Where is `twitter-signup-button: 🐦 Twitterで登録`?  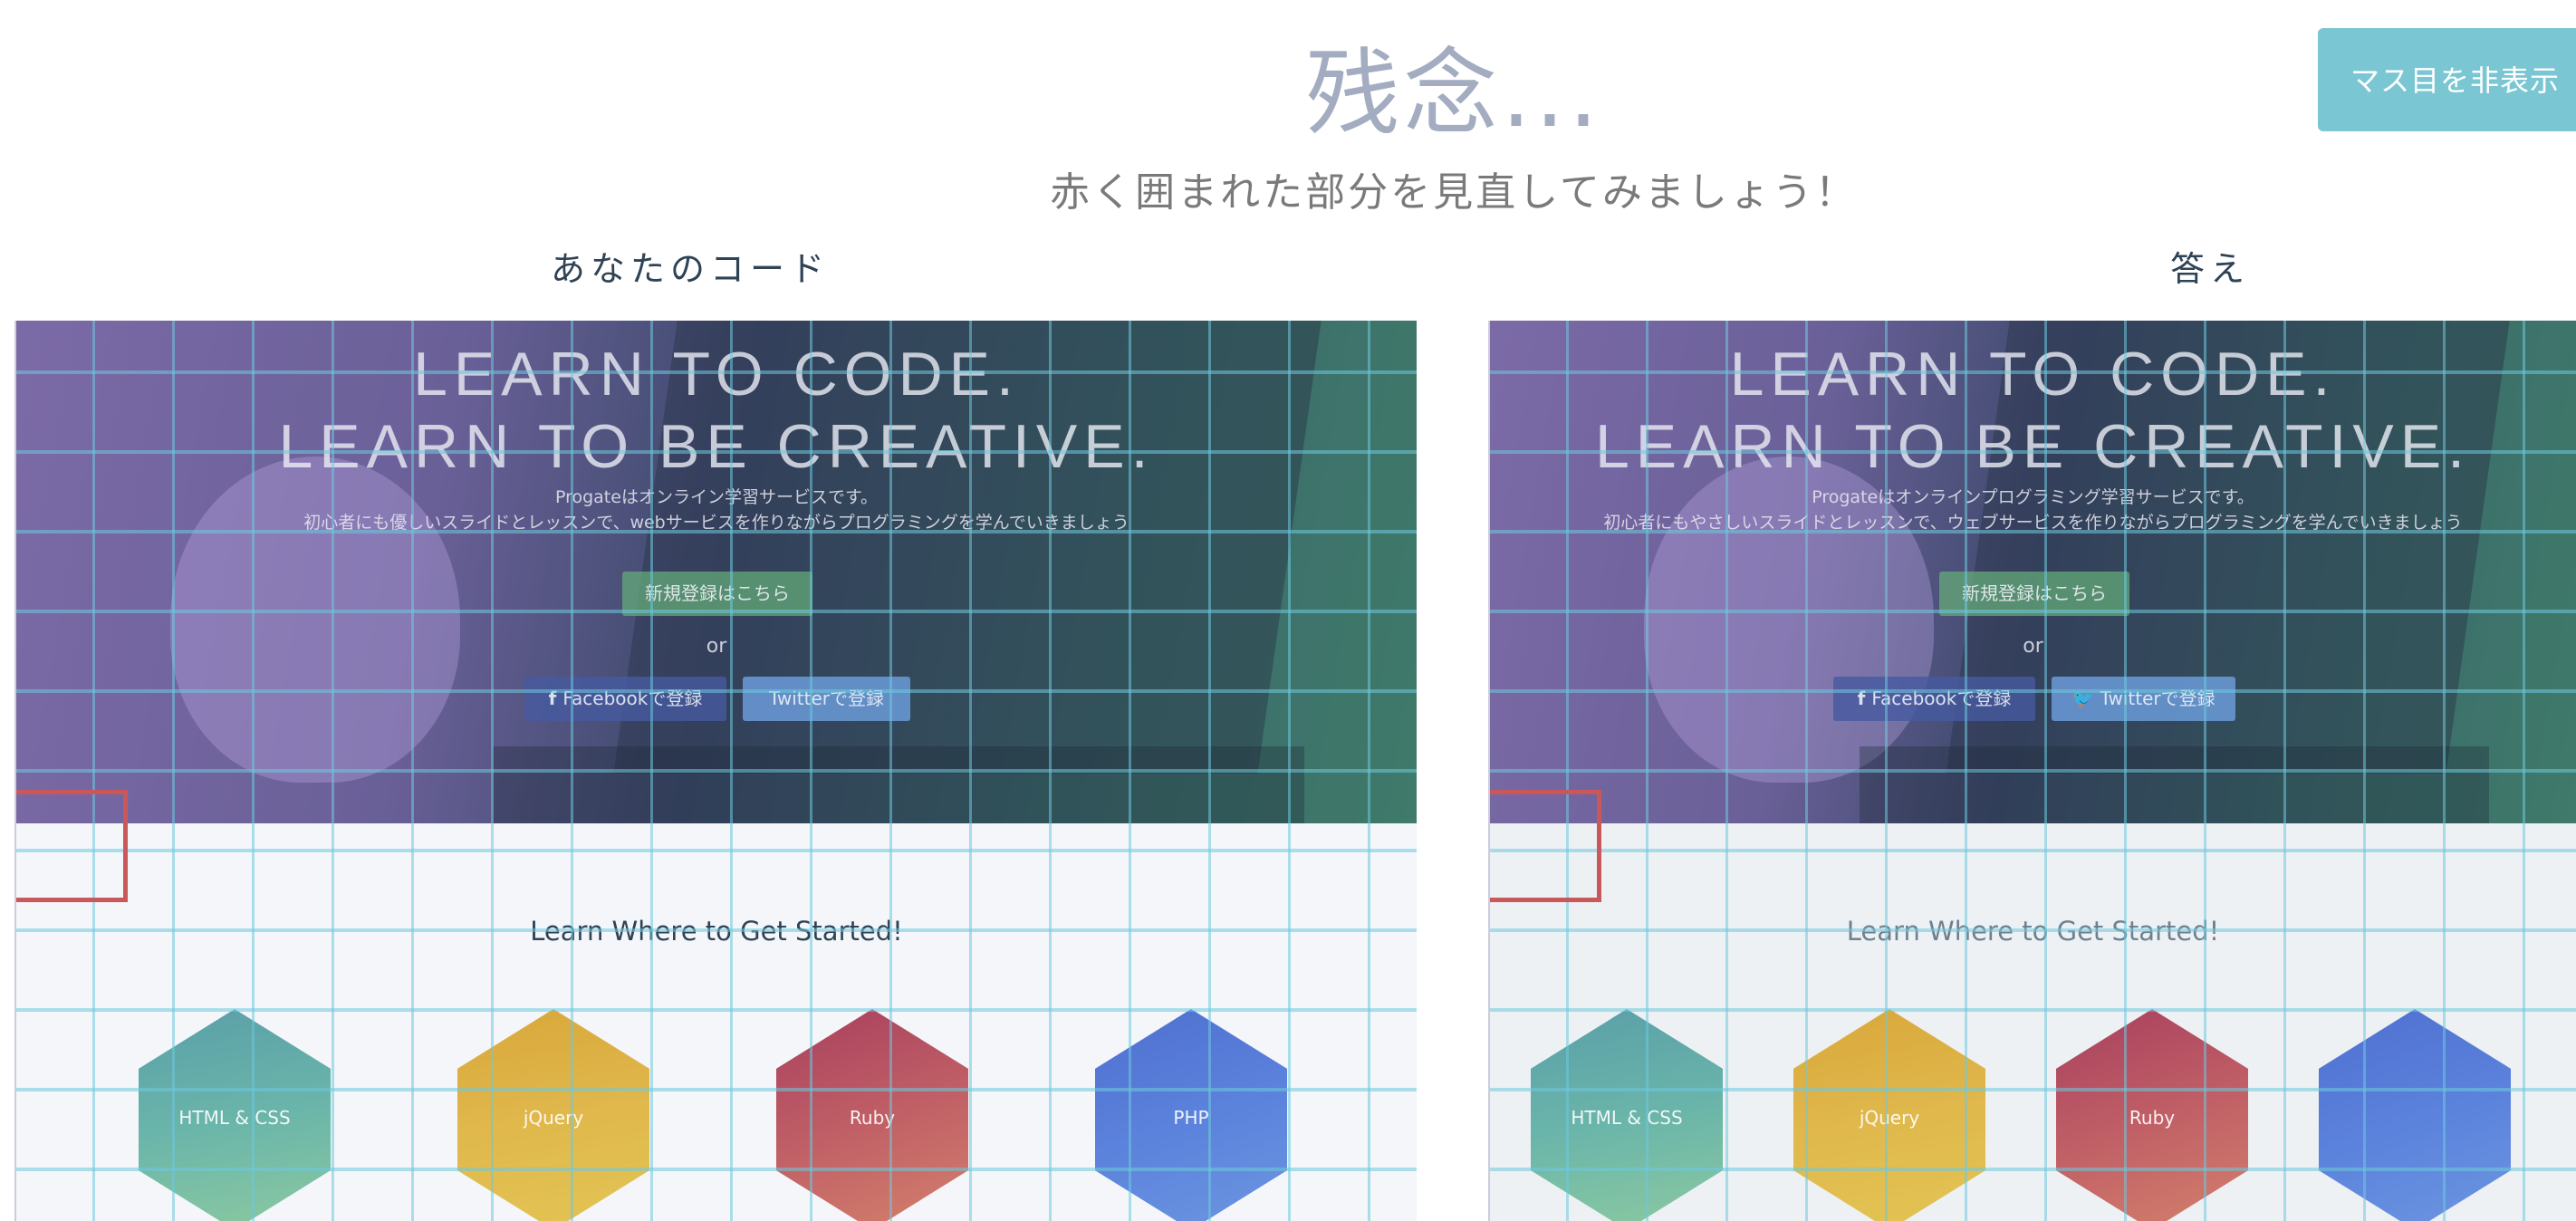 twitter-signup-button: 🐦 Twitterで登録 is located at coordinates (2143, 699).